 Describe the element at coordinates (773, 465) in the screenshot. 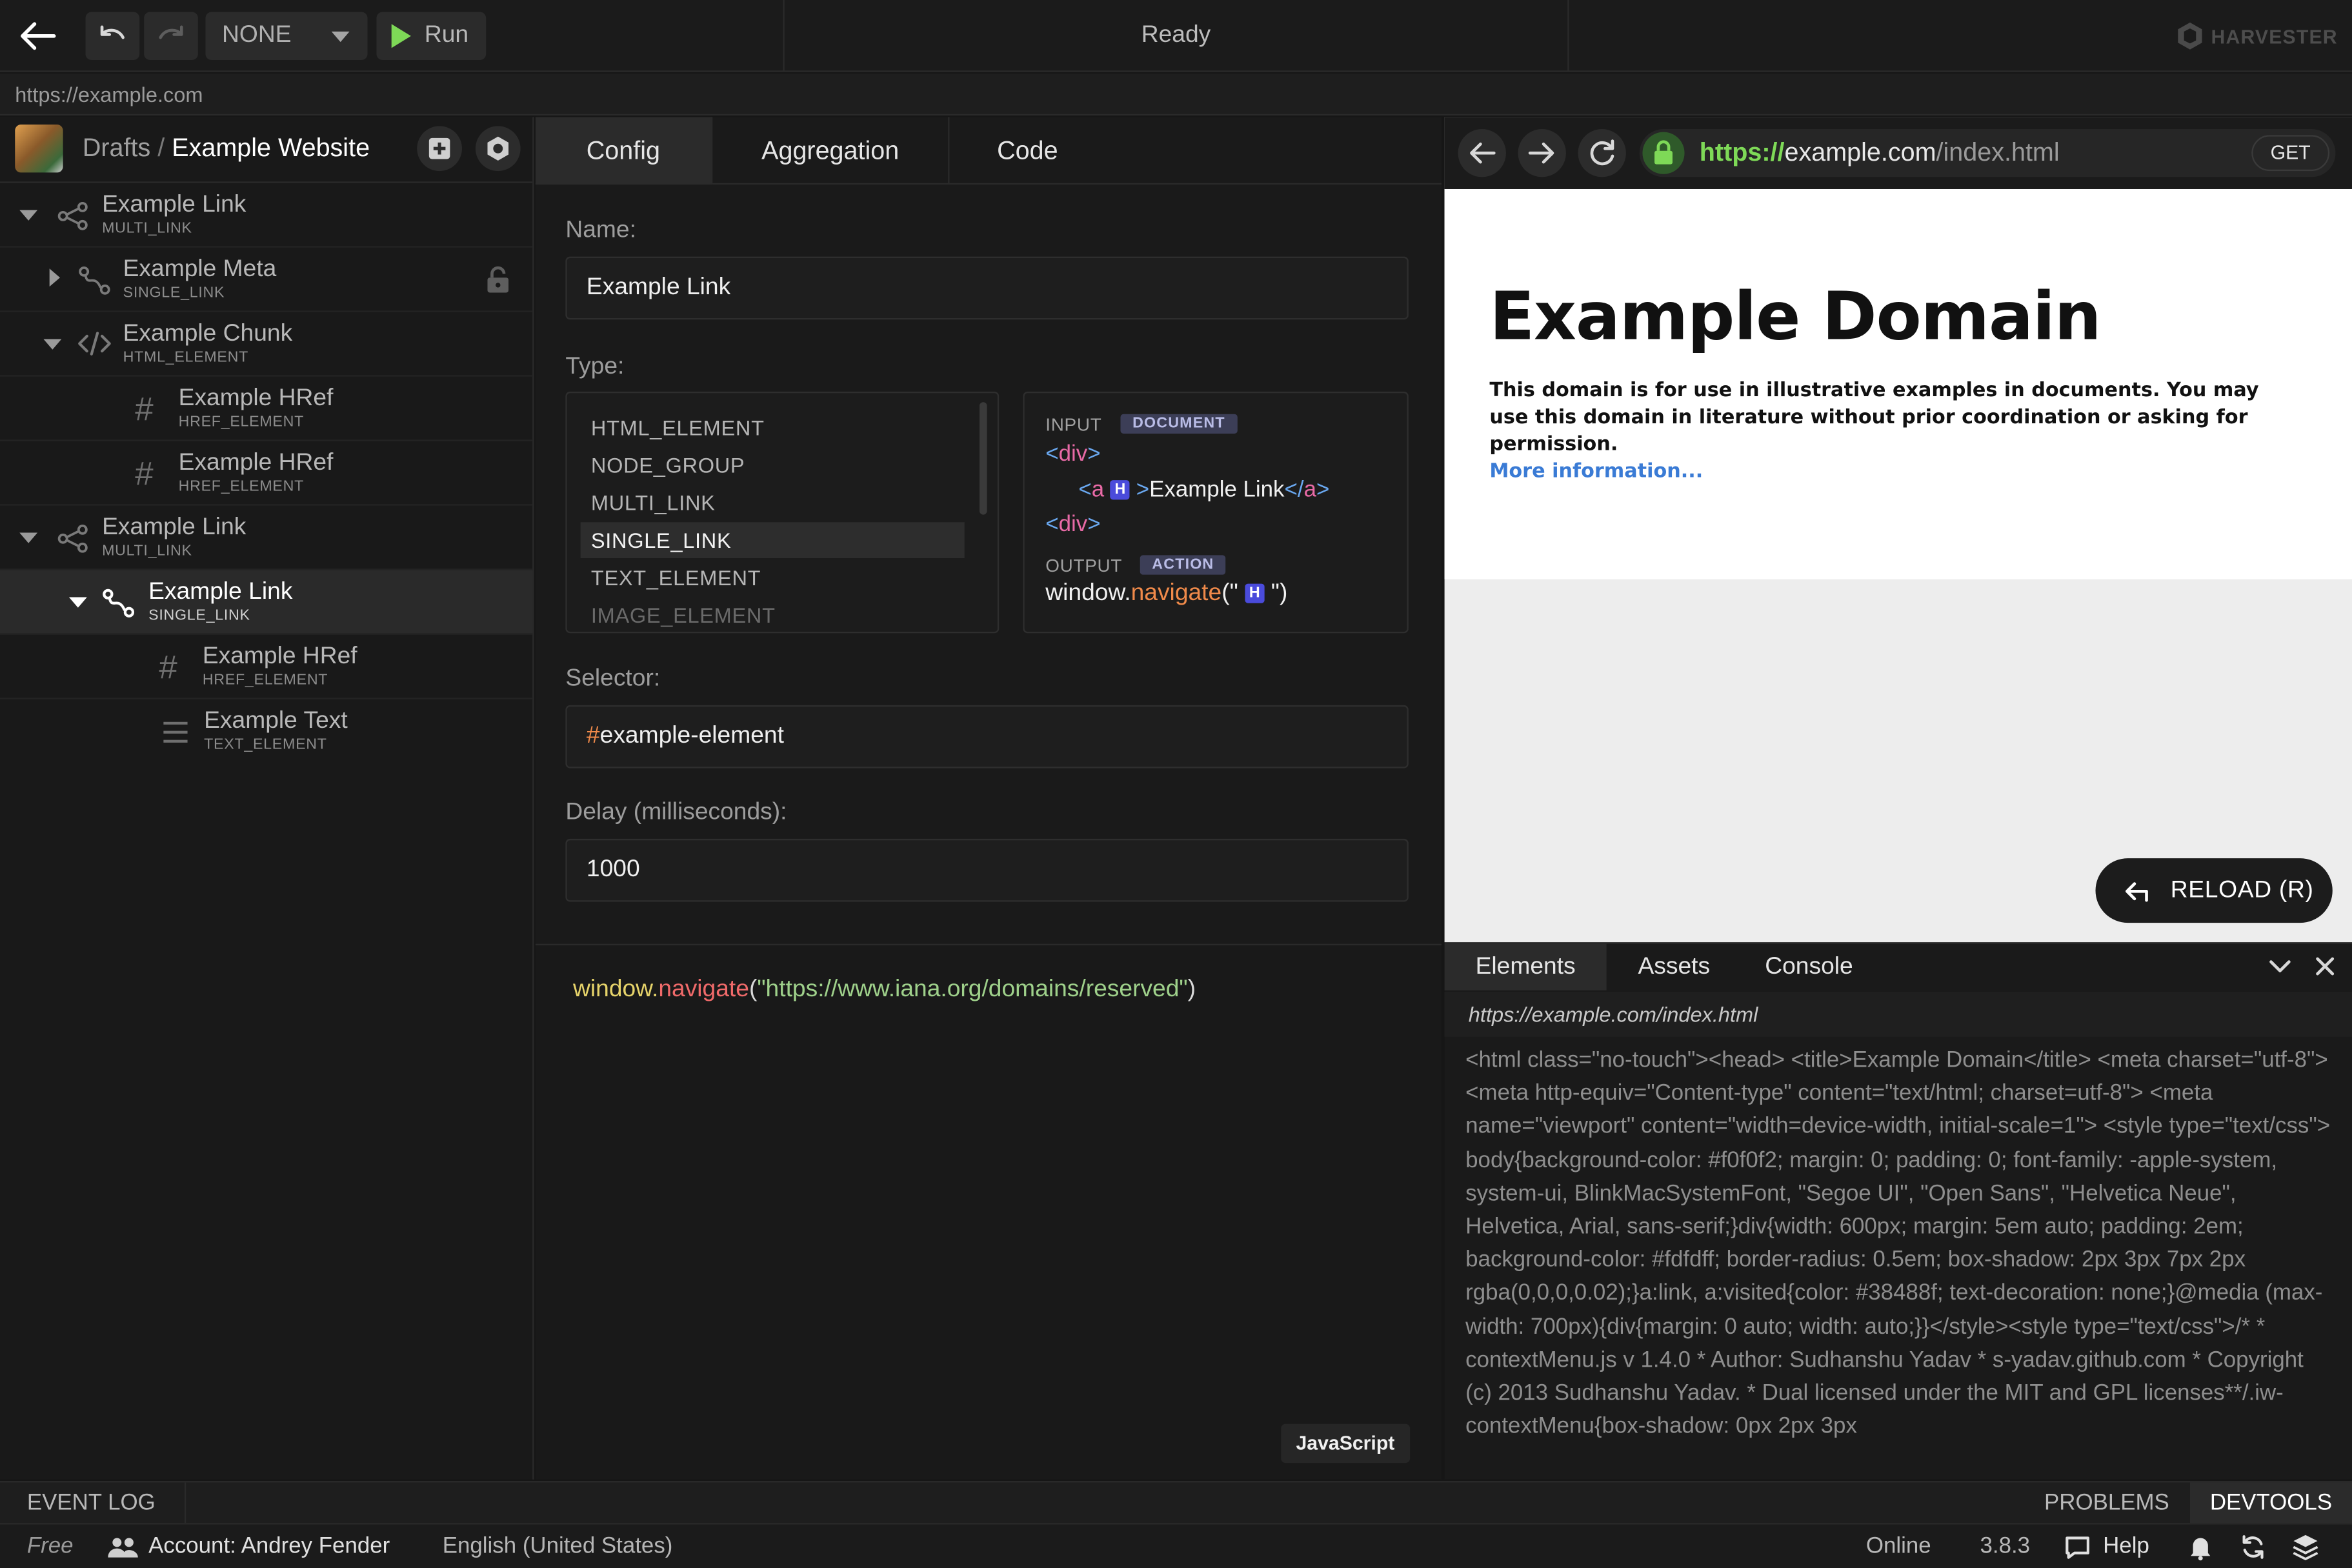

I see `type-option: NODE_GROUP` at that location.